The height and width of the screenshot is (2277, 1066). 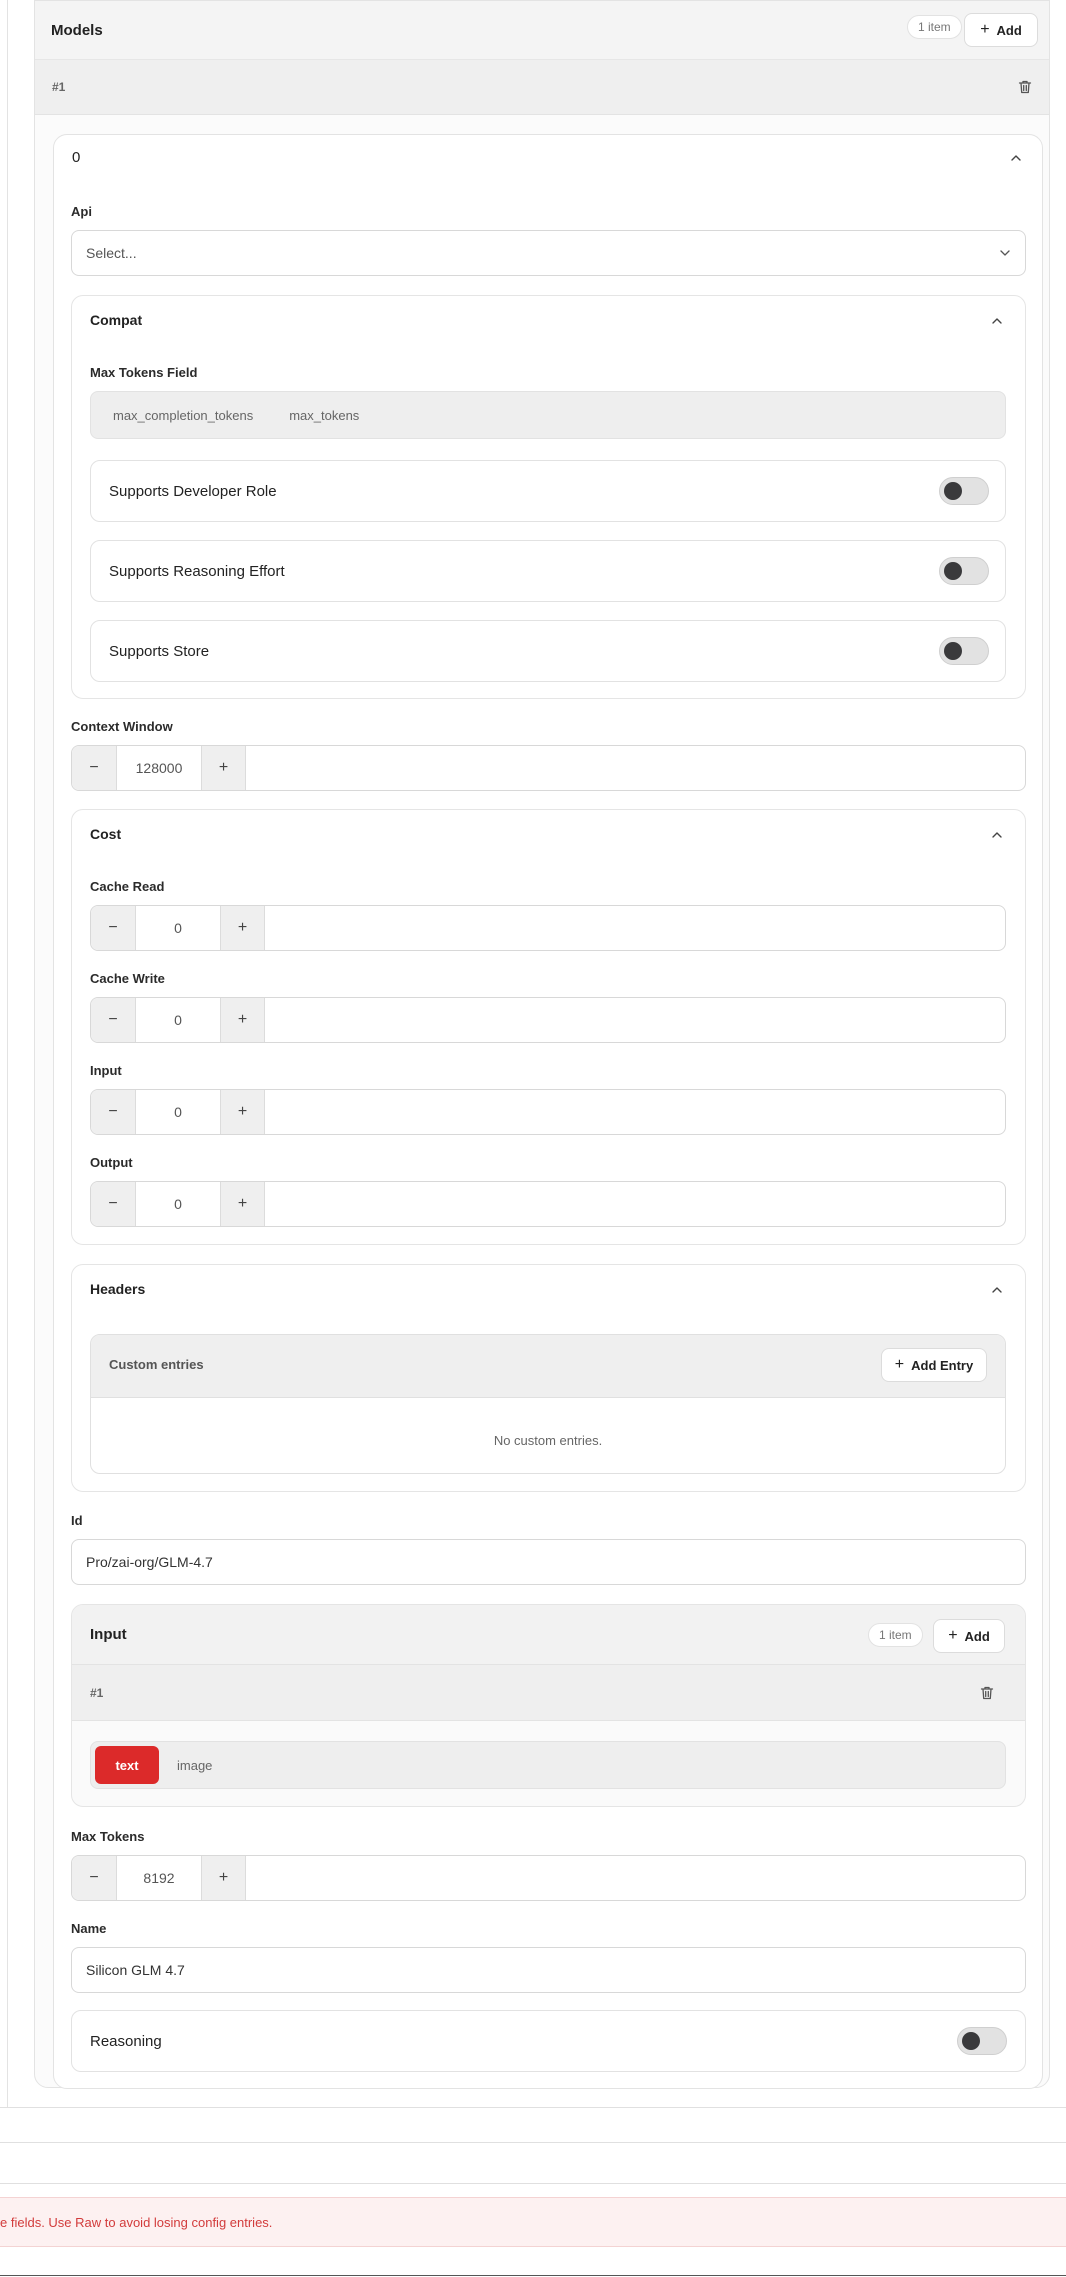 What do you see at coordinates (548, 651) in the screenshot?
I see `supports-store-row: Supports Store` at bounding box center [548, 651].